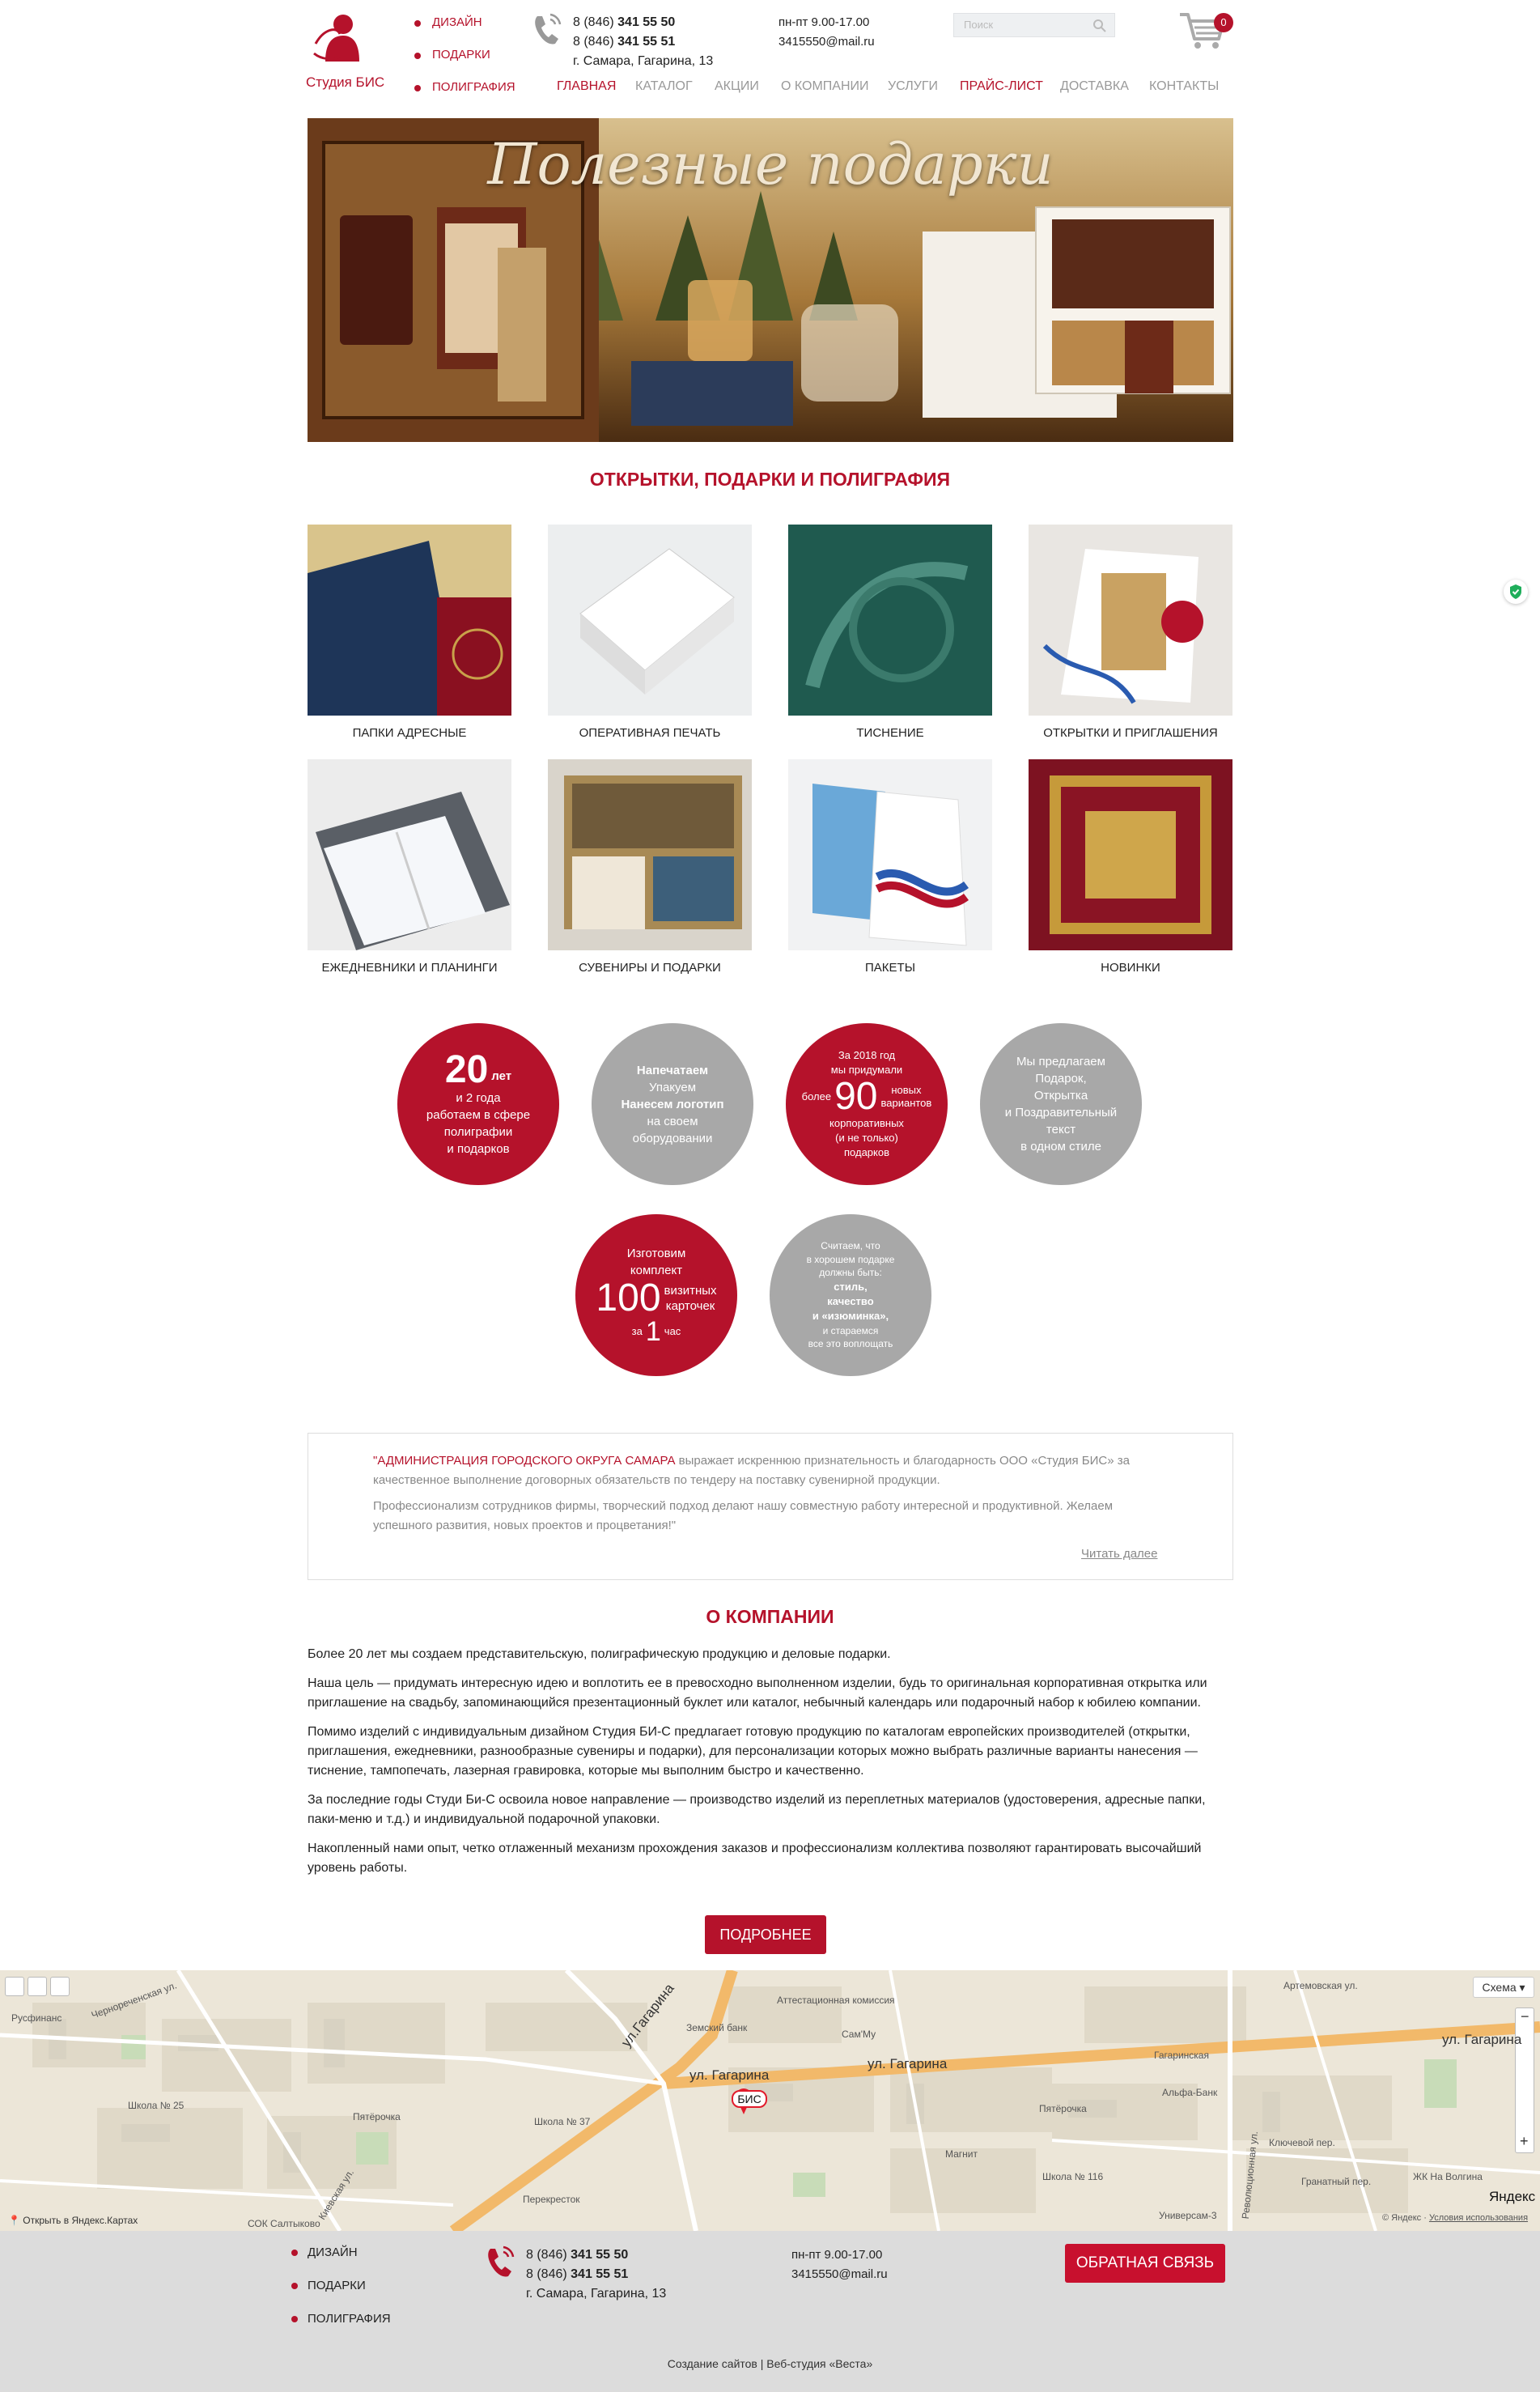 The image size is (1540, 2392). Describe the element at coordinates (1184, 86) in the screenshot. I see `nav-contacts: КОНТАКТЫ` at that location.